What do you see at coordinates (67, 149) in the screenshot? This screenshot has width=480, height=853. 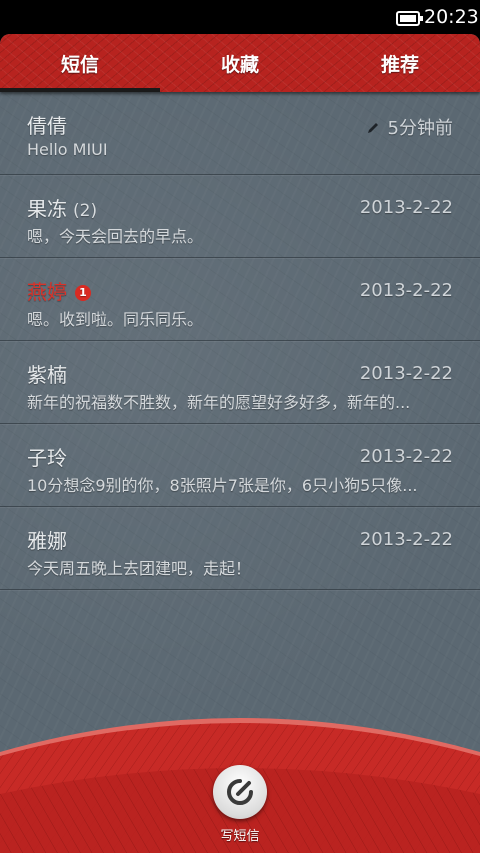 I see `message-preview: Hello MIUI` at bounding box center [67, 149].